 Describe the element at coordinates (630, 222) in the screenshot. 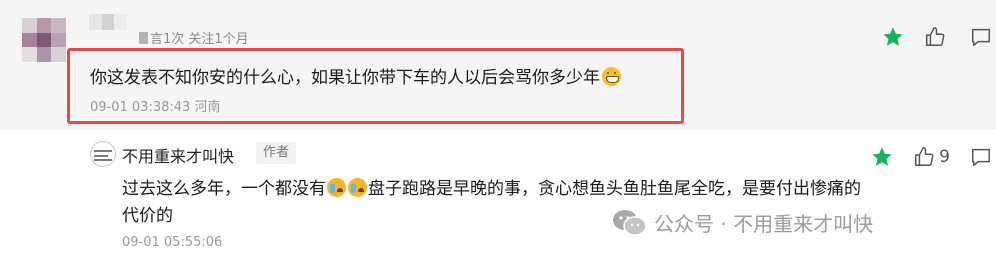

I see `wechat-icon` at that location.